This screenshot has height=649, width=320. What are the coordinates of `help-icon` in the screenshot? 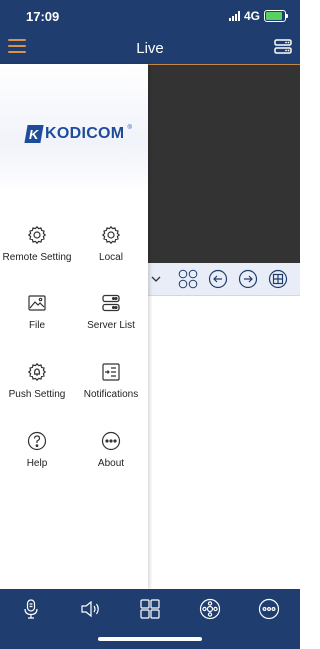 It's located at (37, 441).